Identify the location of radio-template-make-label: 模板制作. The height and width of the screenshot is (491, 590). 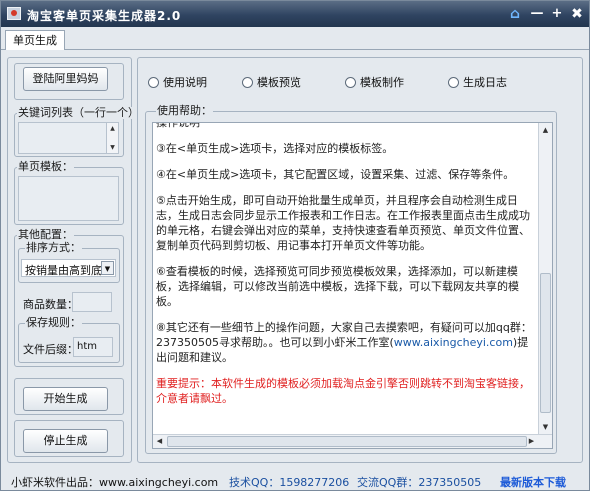
(382, 82).